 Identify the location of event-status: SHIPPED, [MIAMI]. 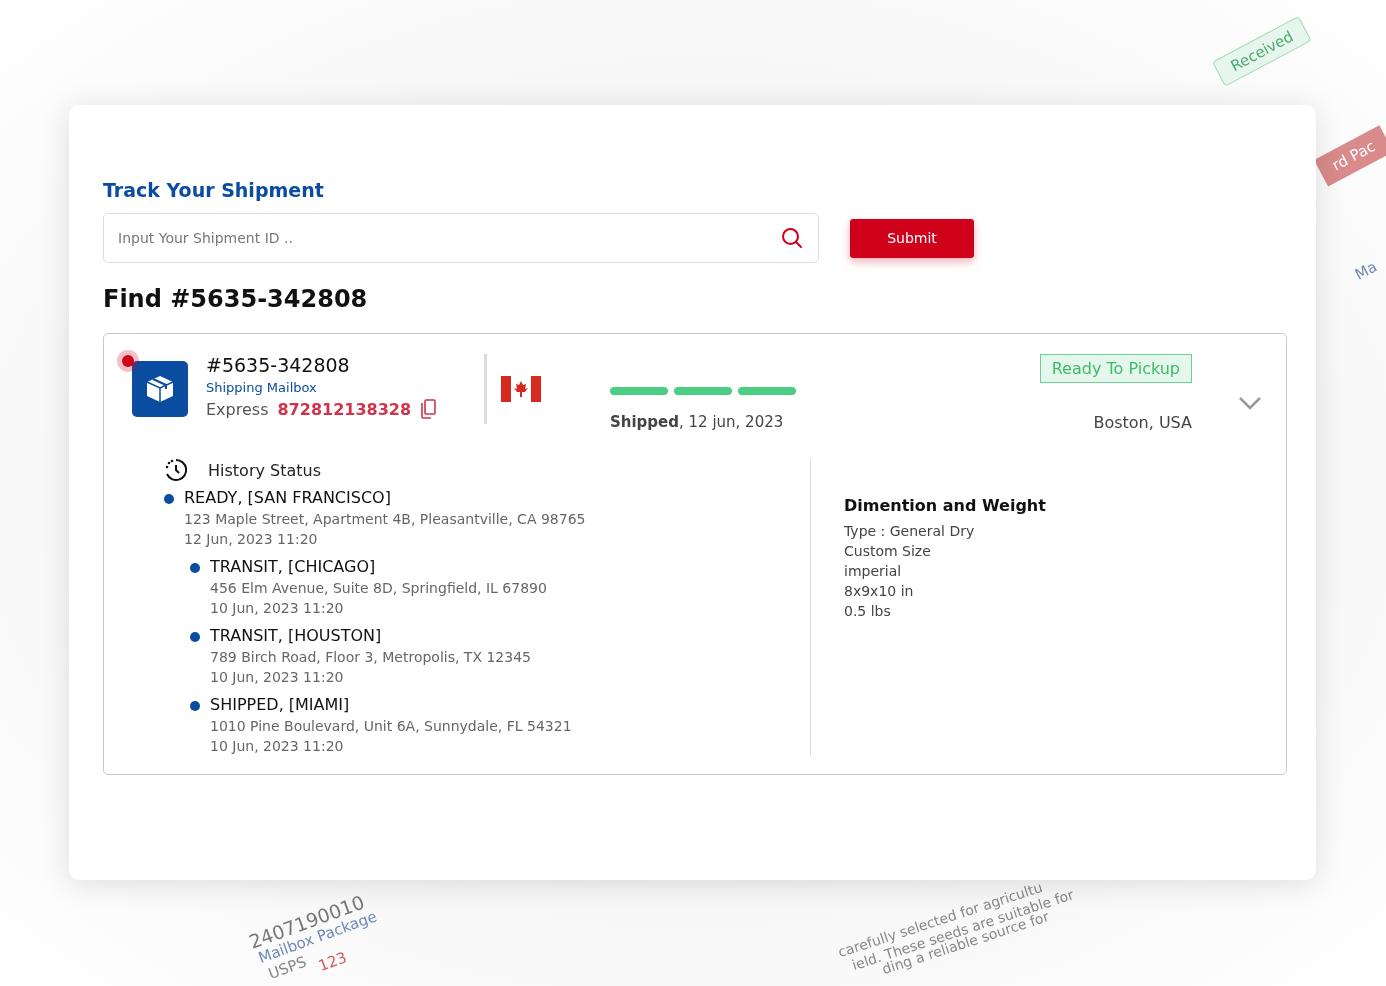
(280, 704).